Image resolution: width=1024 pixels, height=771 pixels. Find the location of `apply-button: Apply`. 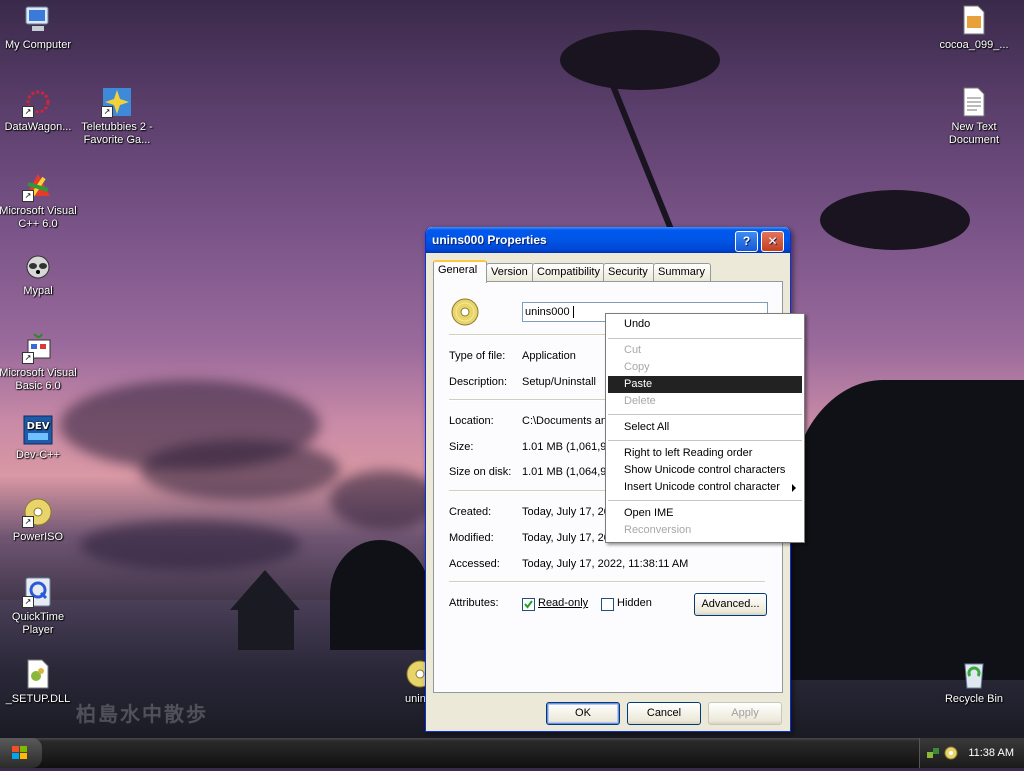

apply-button: Apply is located at coordinates (745, 713).